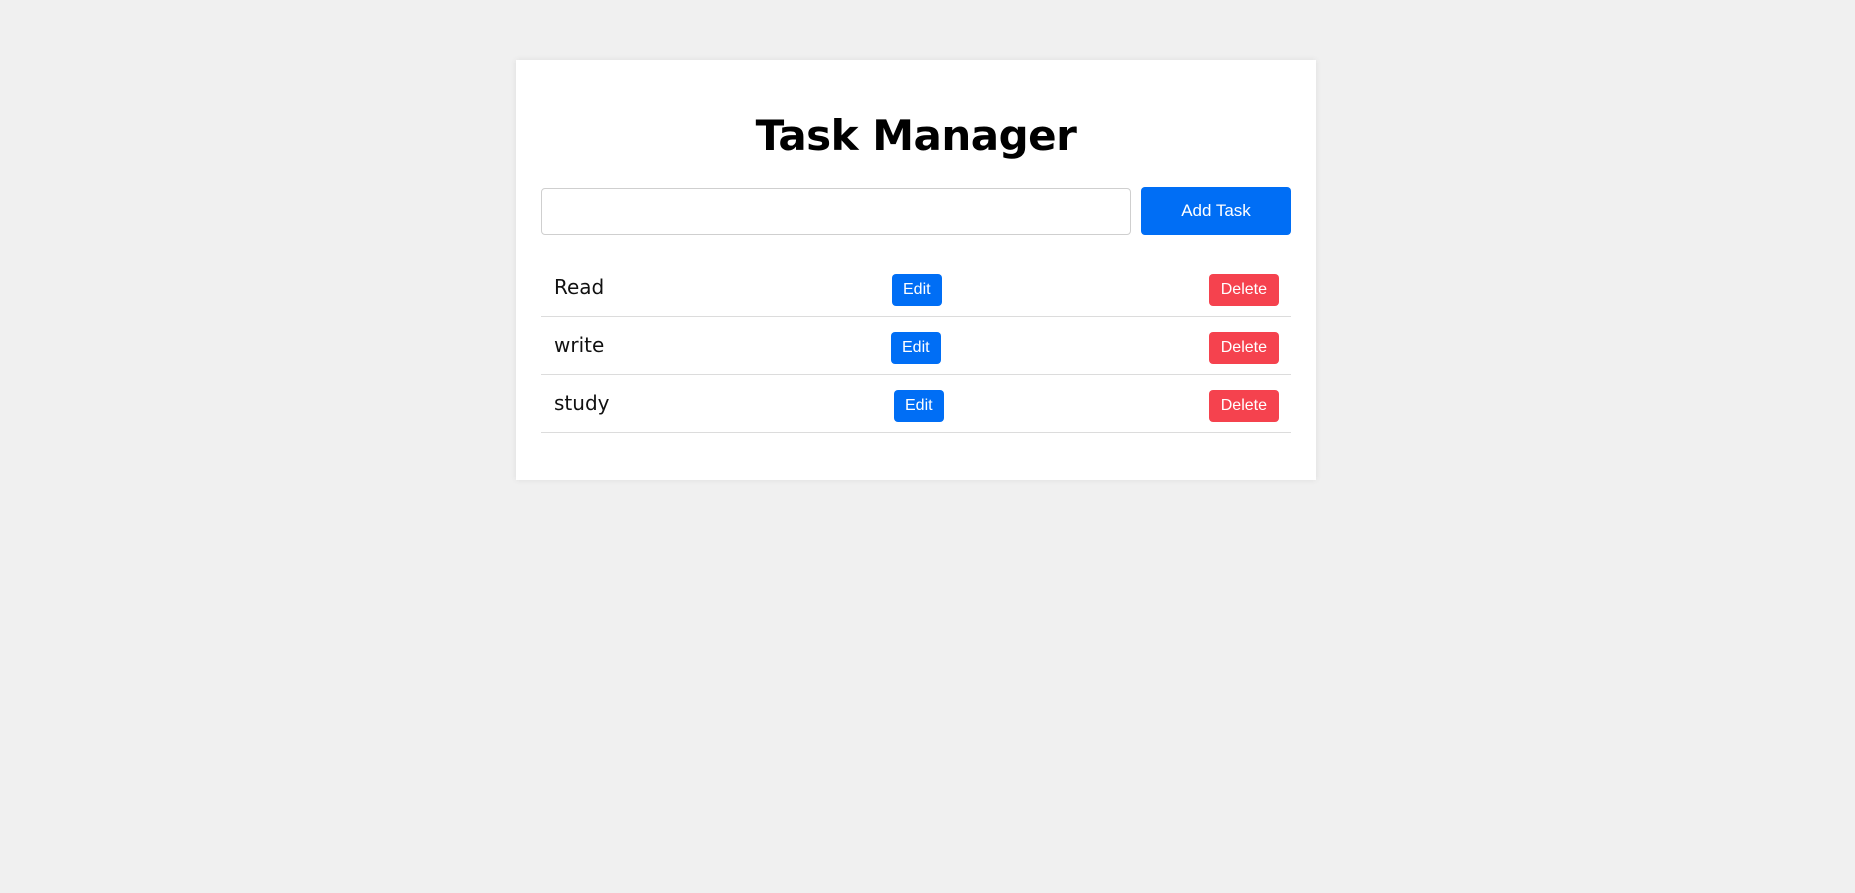 The image size is (1855, 893). Describe the element at coordinates (579, 345) in the screenshot. I see `task-text: write` at that location.